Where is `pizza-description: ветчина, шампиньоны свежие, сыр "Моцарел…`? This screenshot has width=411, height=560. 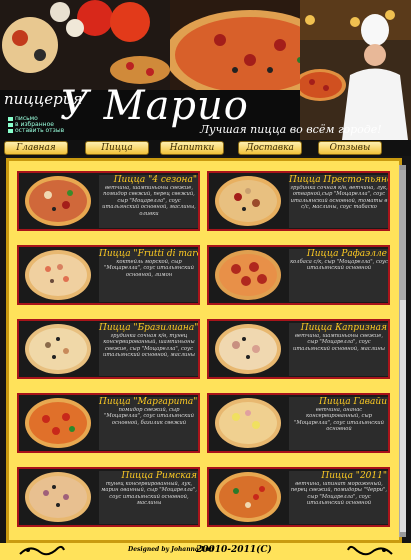
pizza-description: ветчина, шампиньоны свежие, сыр "Моцарел… is located at coordinates (339, 342).